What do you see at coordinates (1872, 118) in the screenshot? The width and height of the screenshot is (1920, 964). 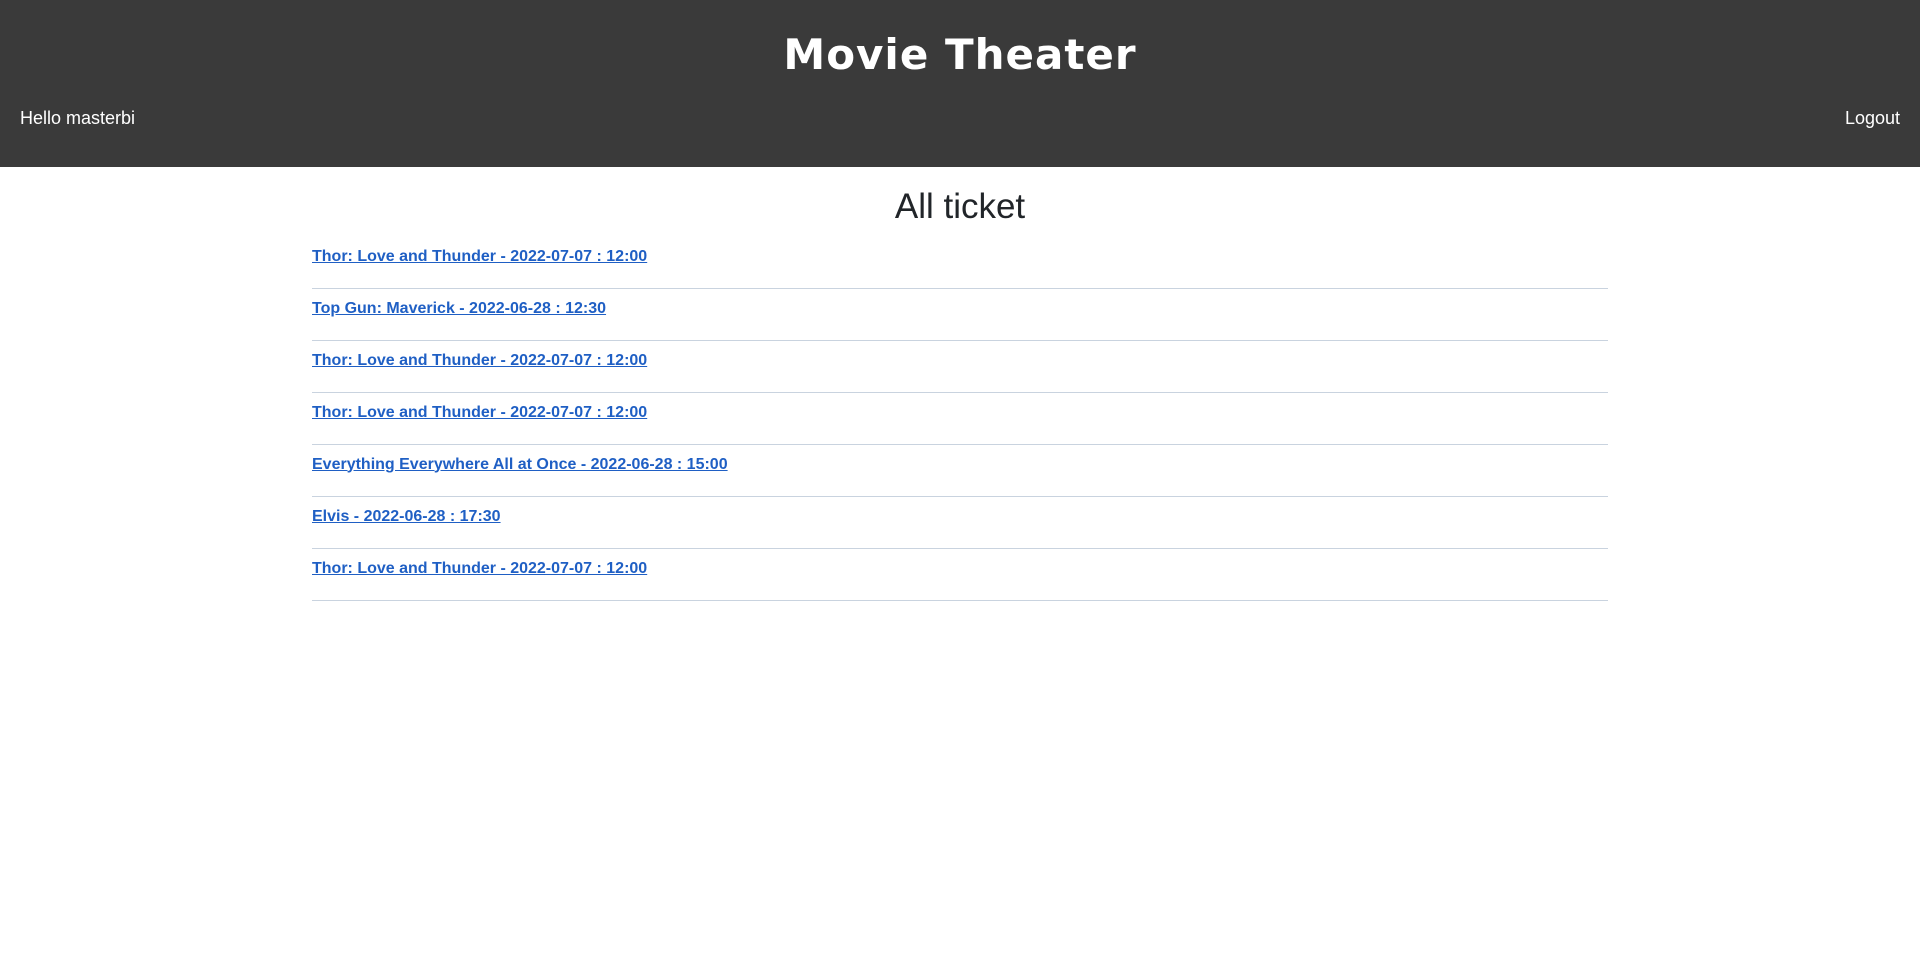 I see `logout-link: Logout` at bounding box center [1872, 118].